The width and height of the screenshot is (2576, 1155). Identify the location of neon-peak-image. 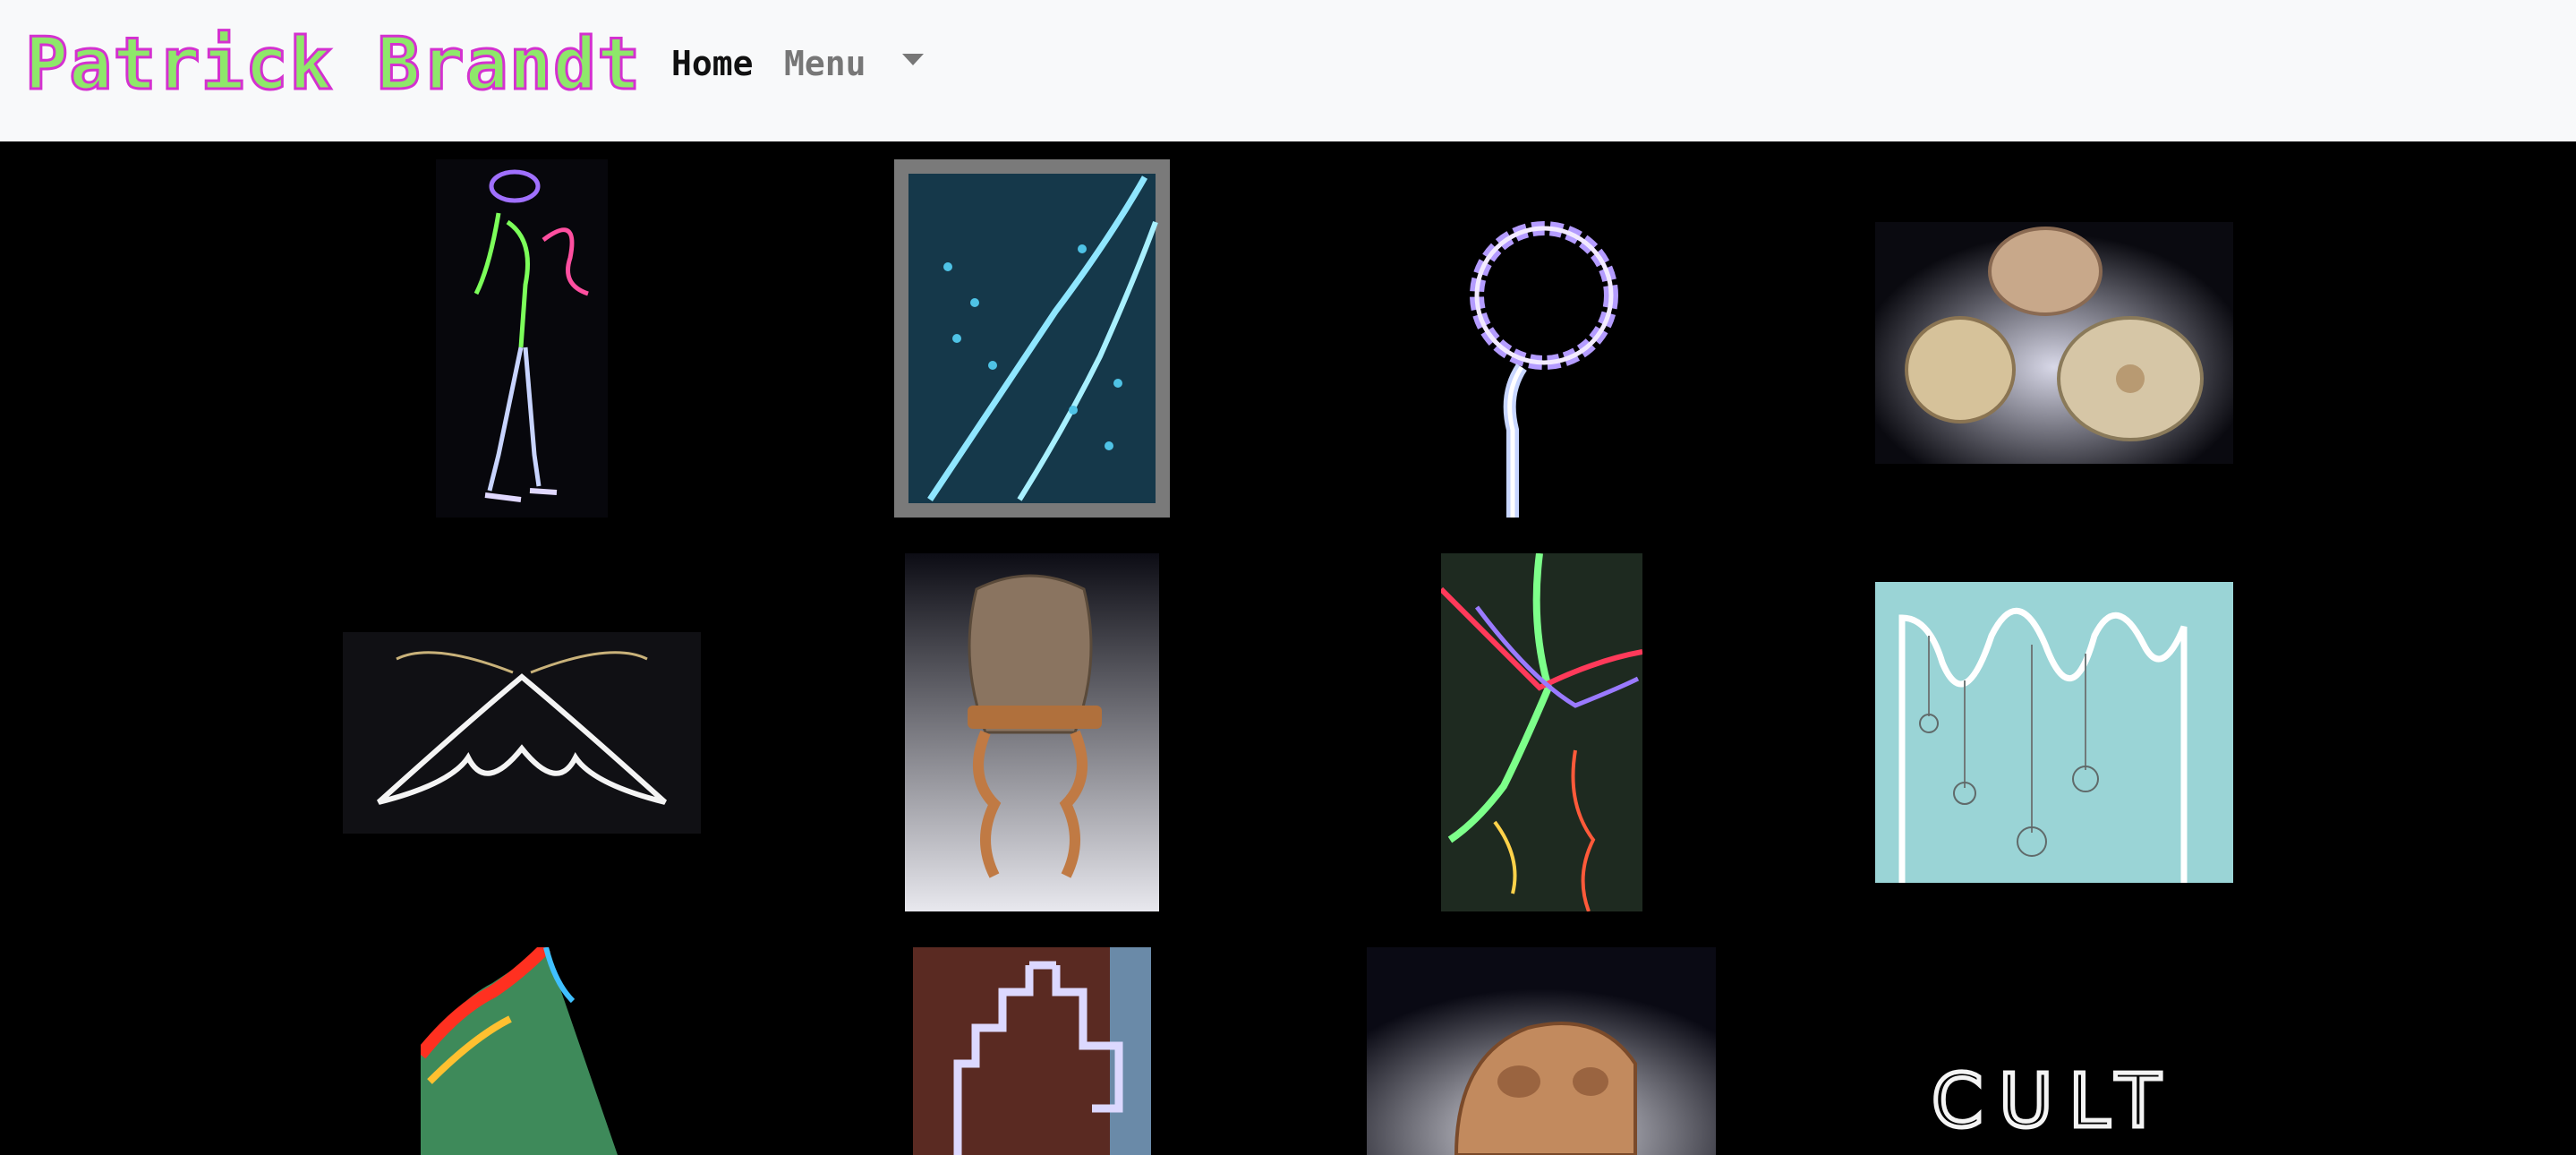
(519, 1051).